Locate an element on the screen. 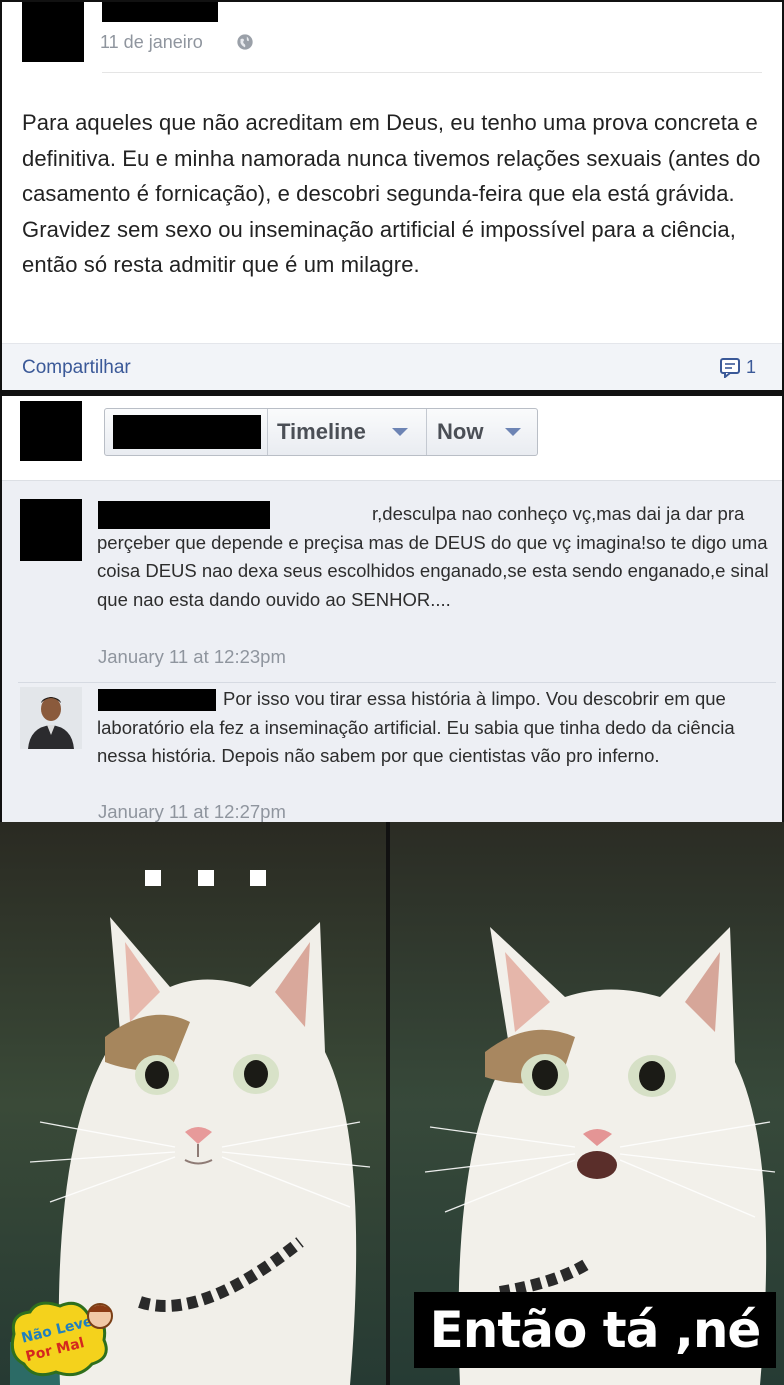  post-footer: Compartilhar 1 is located at coordinates (392, 366).